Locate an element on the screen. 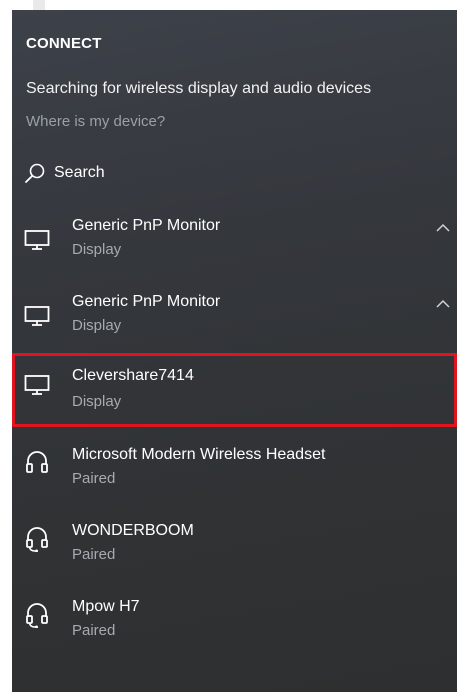  search-button: Search is located at coordinates (64, 173).